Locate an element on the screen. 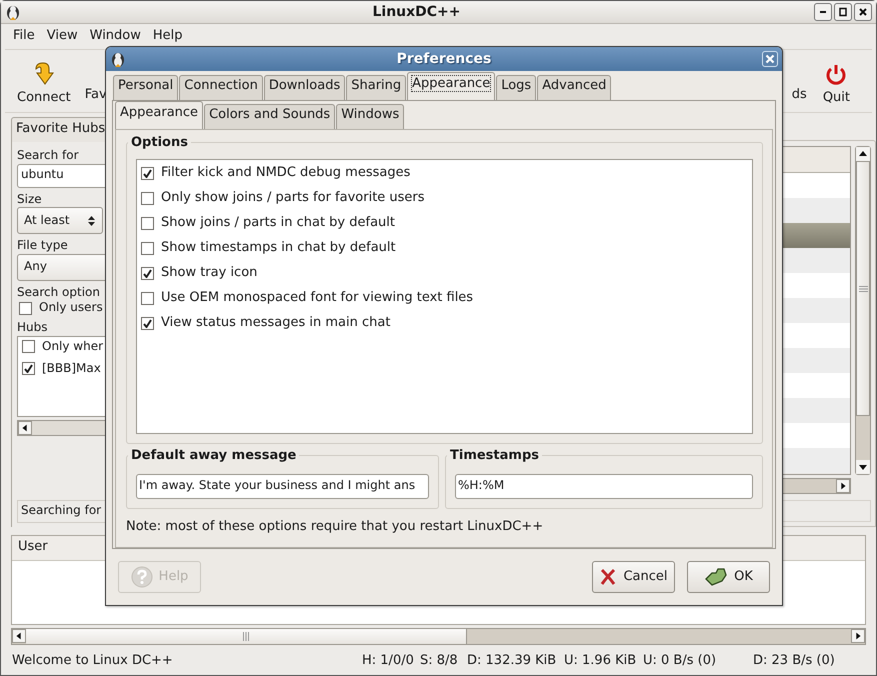 Image resolution: width=877 pixels, height=676 pixels. field-label: Search option is located at coordinates (59, 292).